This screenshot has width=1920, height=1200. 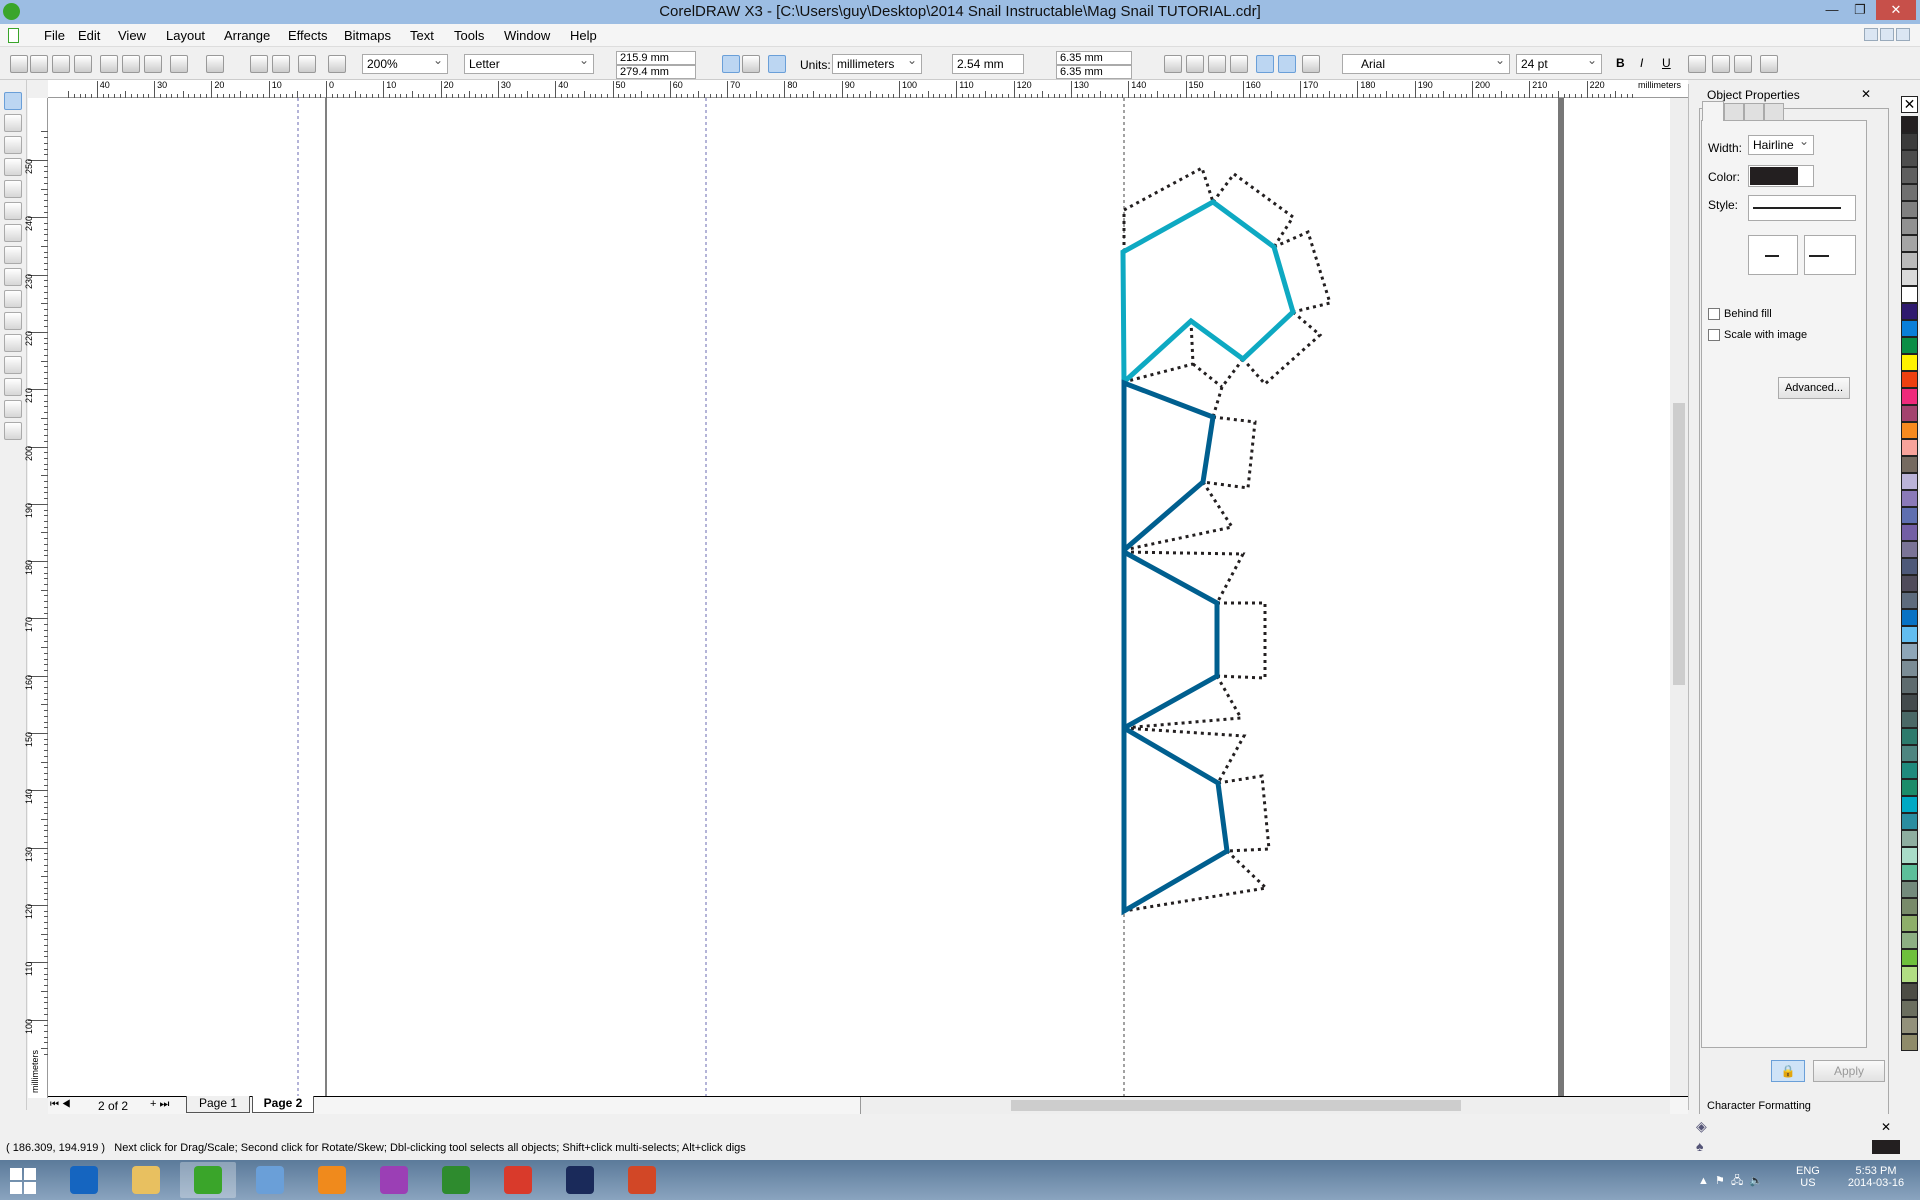 What do you see at coordinates (1896, 10) in the screenshot?
I see `close-button: ✕` at bounding box center [1896, 10].